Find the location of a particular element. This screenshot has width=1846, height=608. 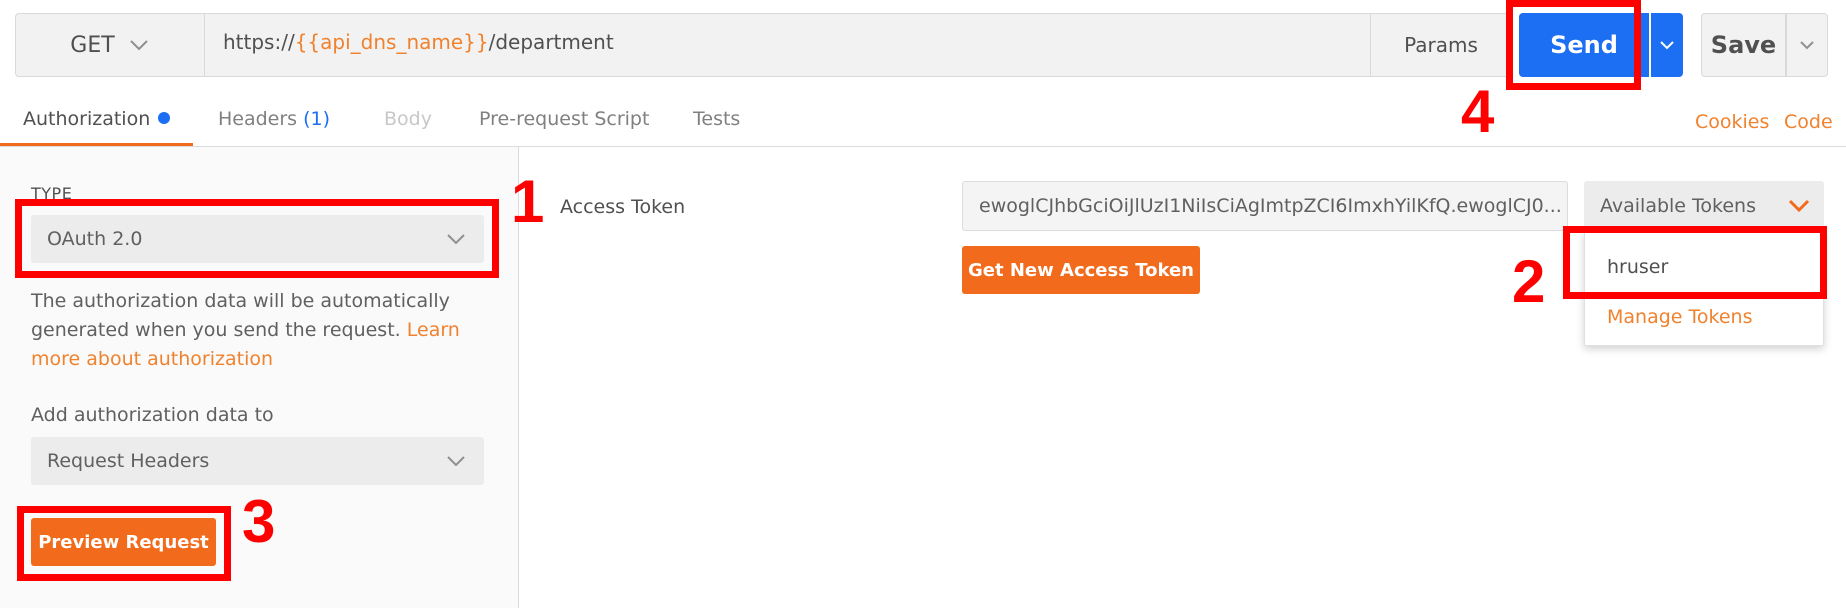

available-tokens-label: Available Tokens is located at coordinates (1678, 206).